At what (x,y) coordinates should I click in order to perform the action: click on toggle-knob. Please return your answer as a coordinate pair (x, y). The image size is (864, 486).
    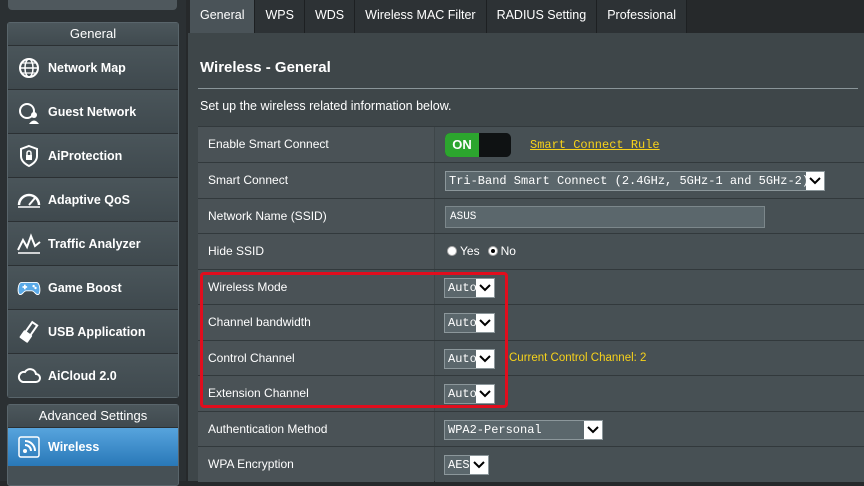
    Looking at the image, I should click on (495, 145).